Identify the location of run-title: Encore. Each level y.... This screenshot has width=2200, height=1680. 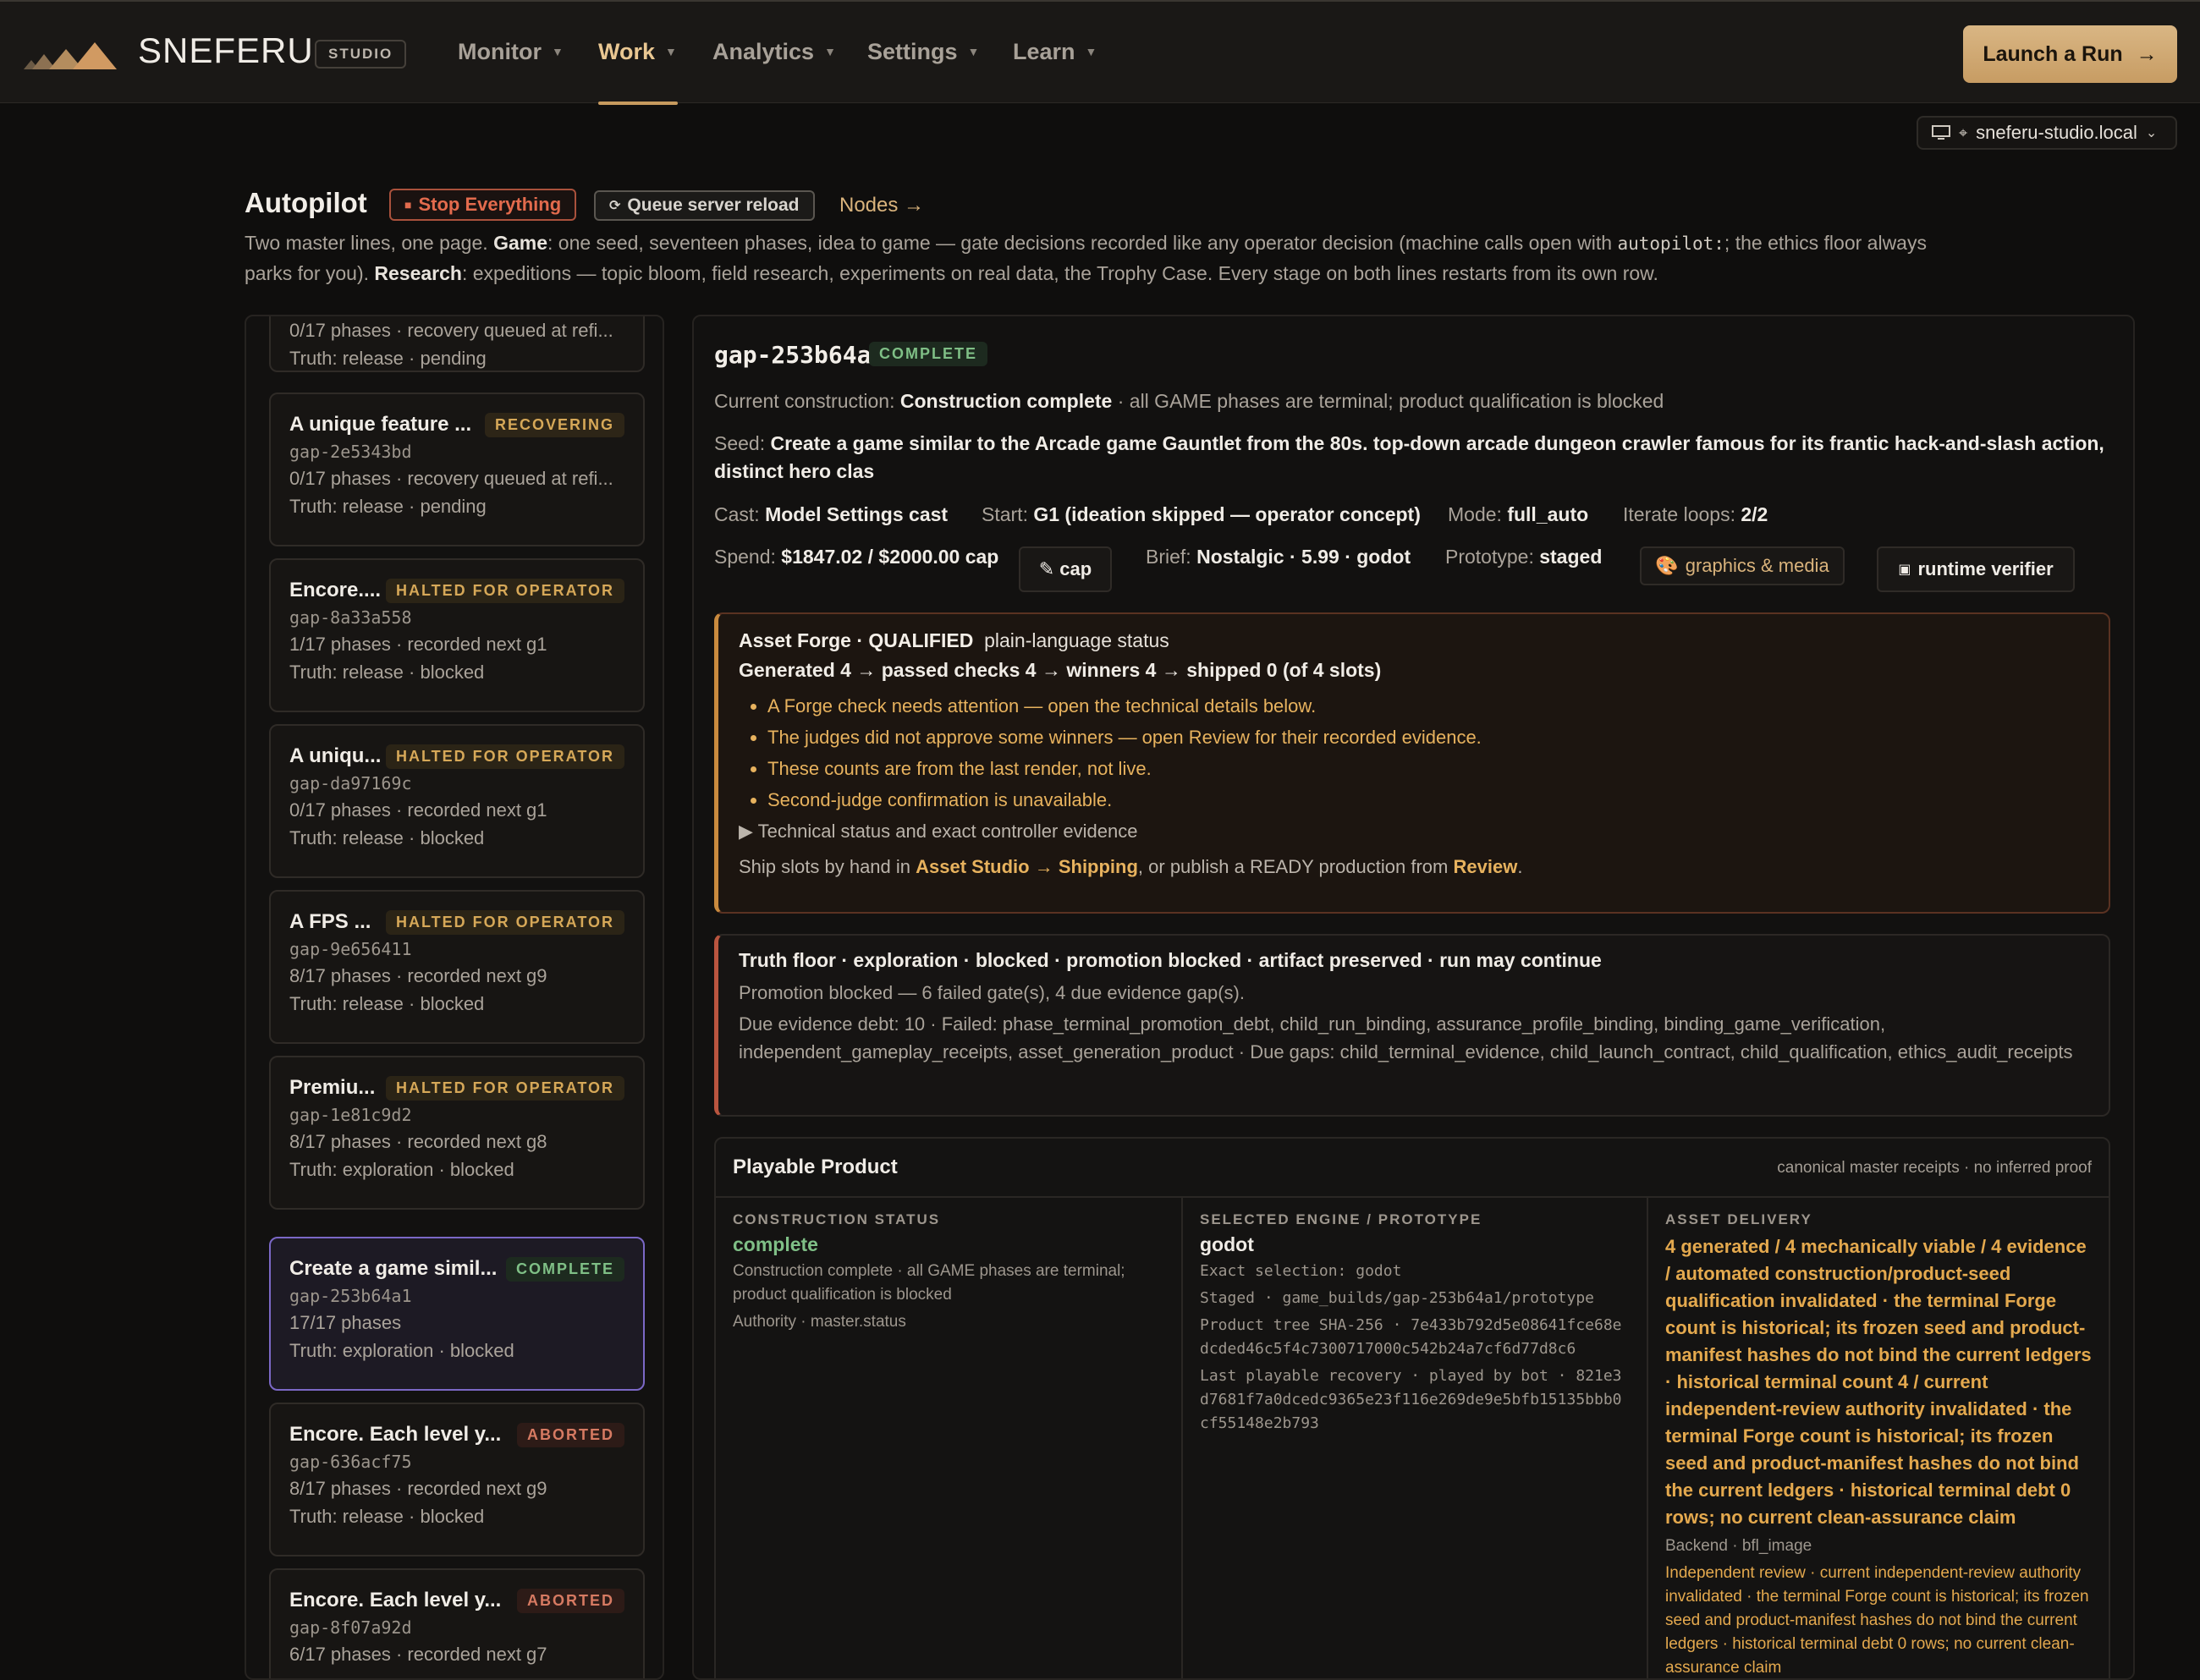
(395, 1434).